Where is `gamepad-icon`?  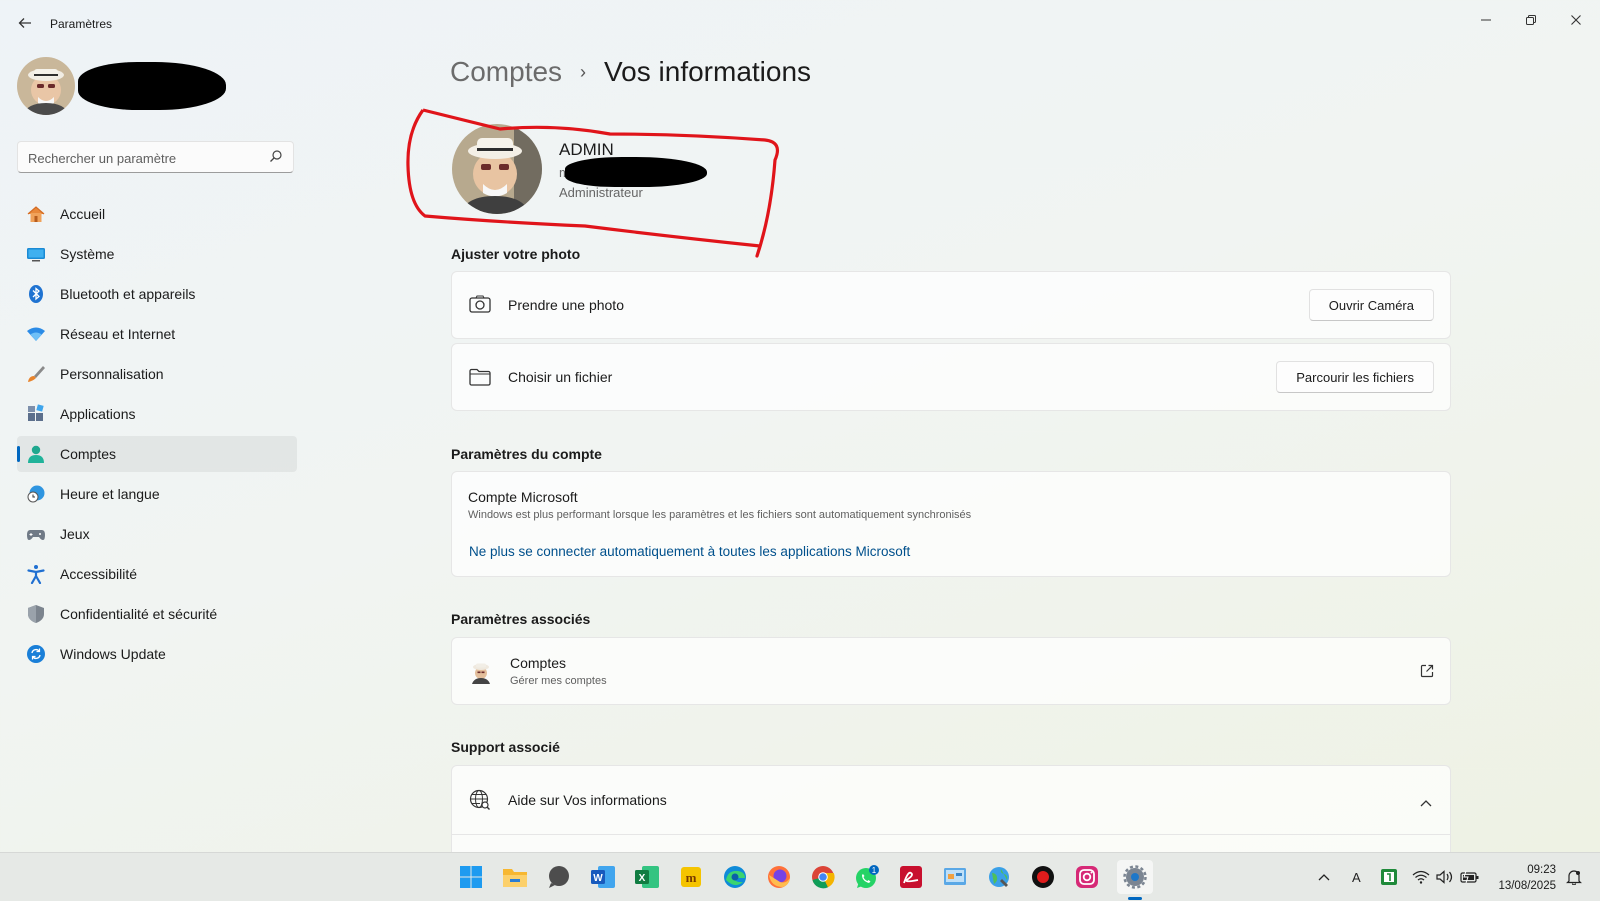 gamepad-icon is located at coordinates (36, 534).